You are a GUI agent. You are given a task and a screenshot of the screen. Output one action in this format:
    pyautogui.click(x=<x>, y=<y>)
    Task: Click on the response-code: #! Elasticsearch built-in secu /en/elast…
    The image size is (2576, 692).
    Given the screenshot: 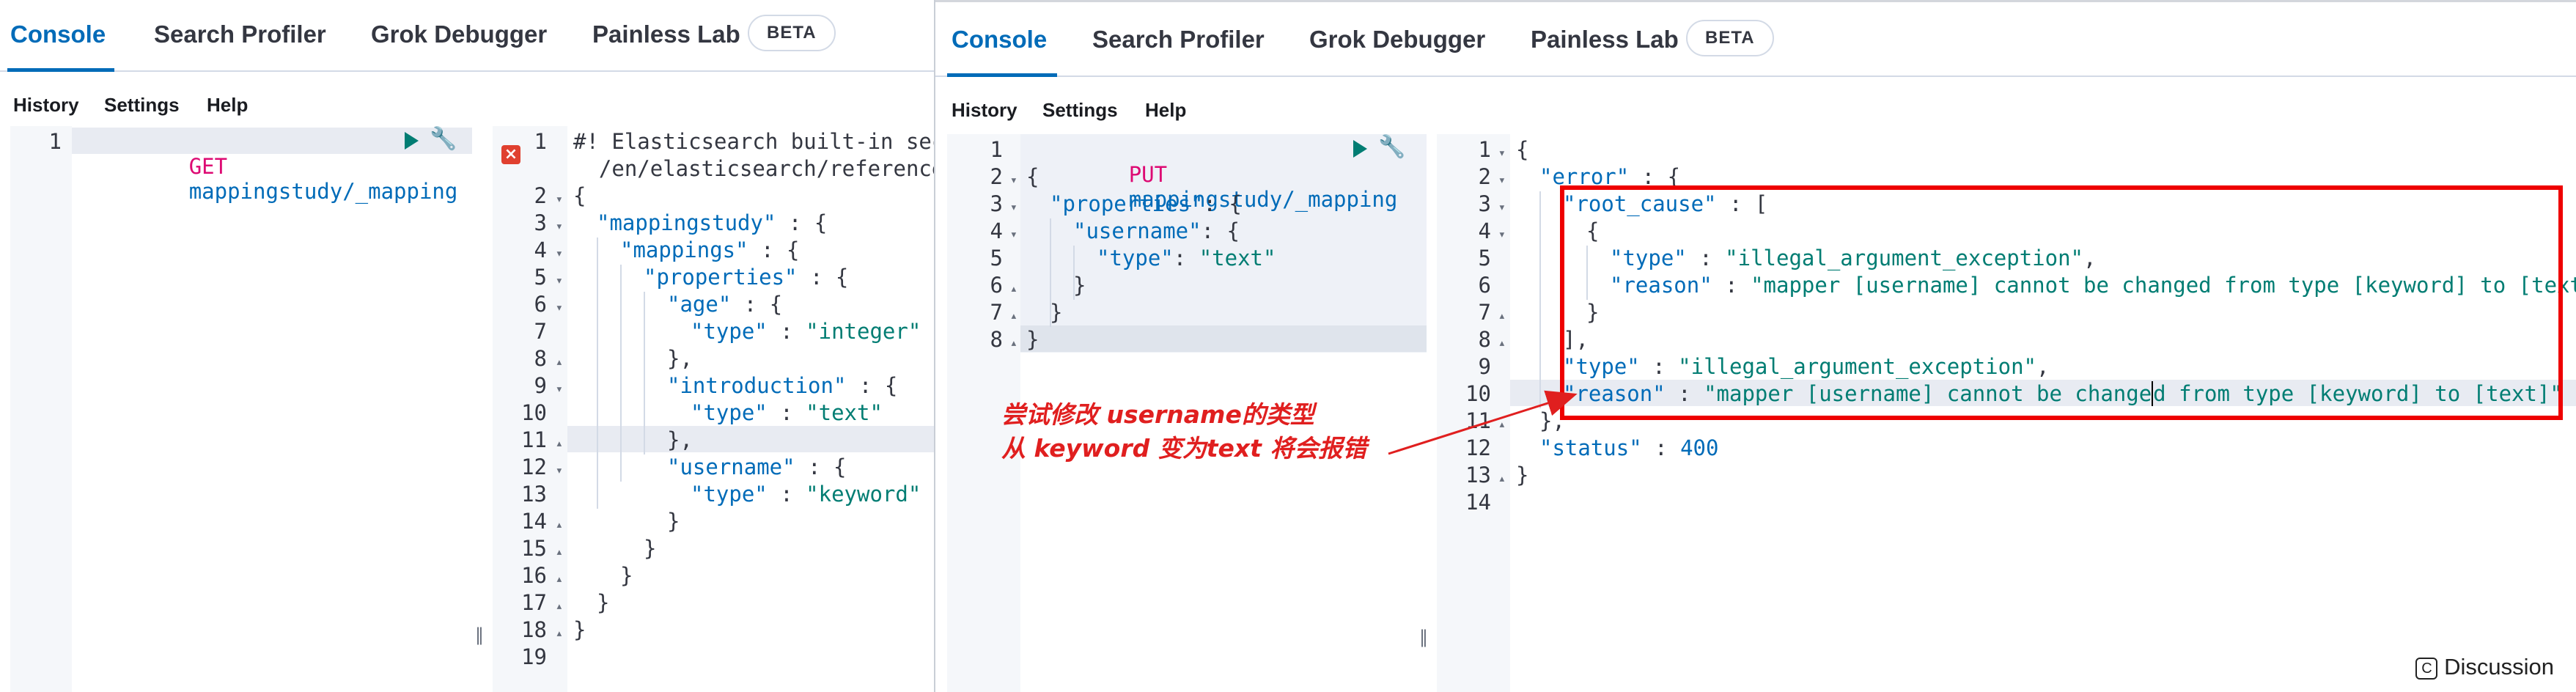 What is the action you would take?
    pyautogui.click(x=751, y=409)
    